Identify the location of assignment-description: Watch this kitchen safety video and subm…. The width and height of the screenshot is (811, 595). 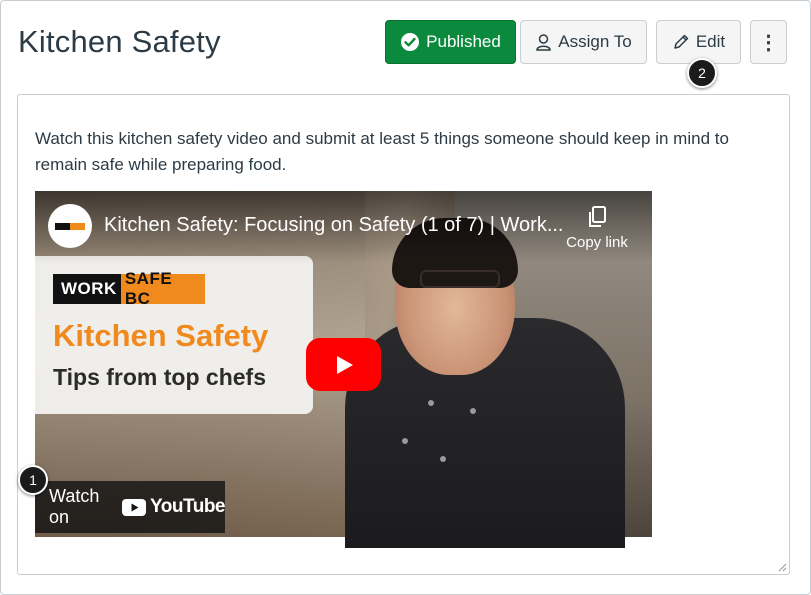
(382, 151).